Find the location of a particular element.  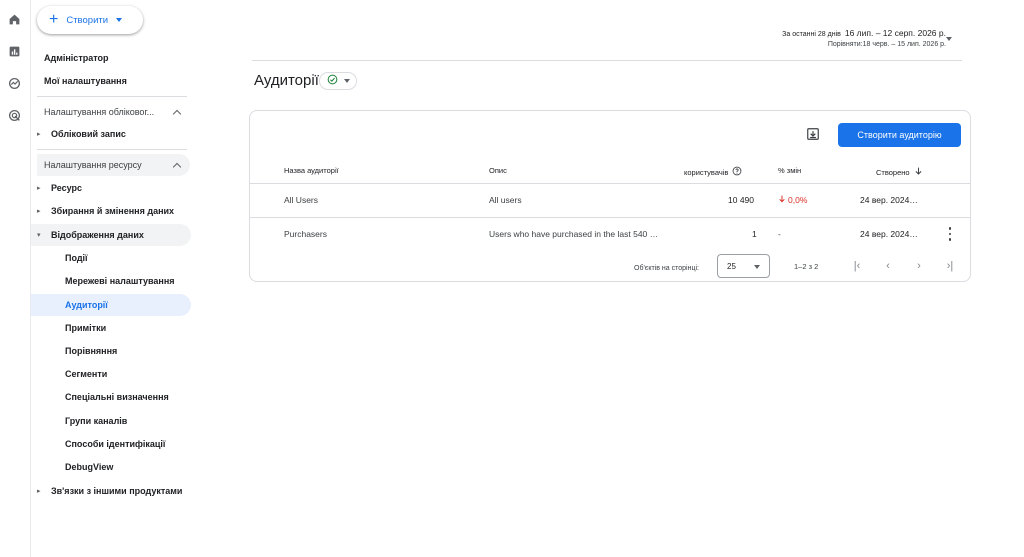

header-divider is located at coordinates (607, 60).